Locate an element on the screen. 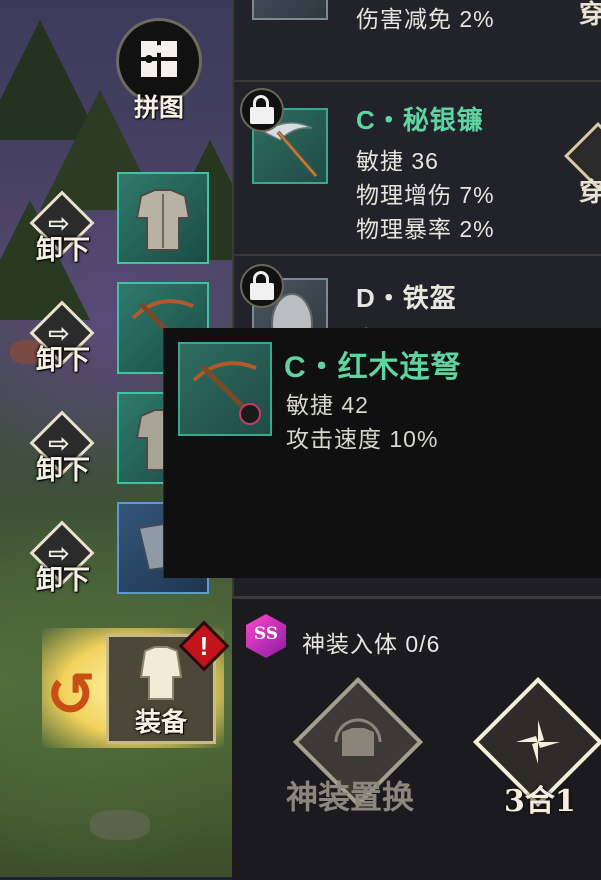 The height and width of the screenshot is (880, 601). return-arrow-icon: ↺ is located at coordinates (71, 695).